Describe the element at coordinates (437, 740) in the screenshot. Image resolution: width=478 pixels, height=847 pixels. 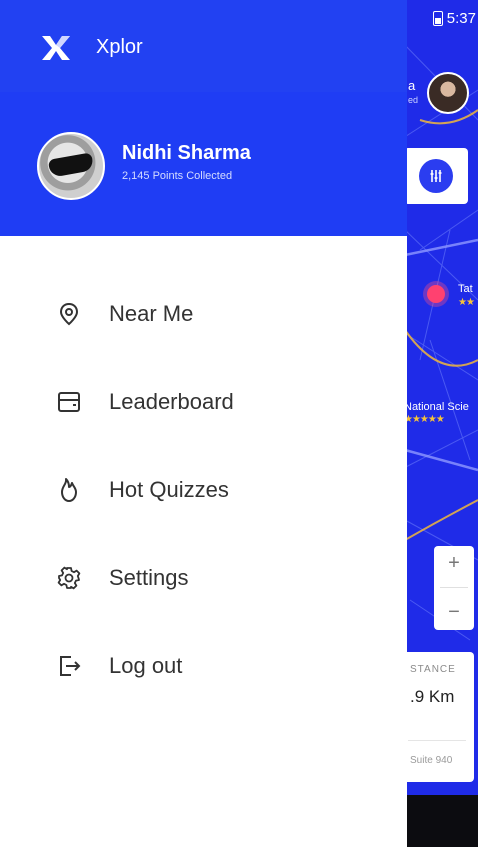
I see `distance-divider` at that location.